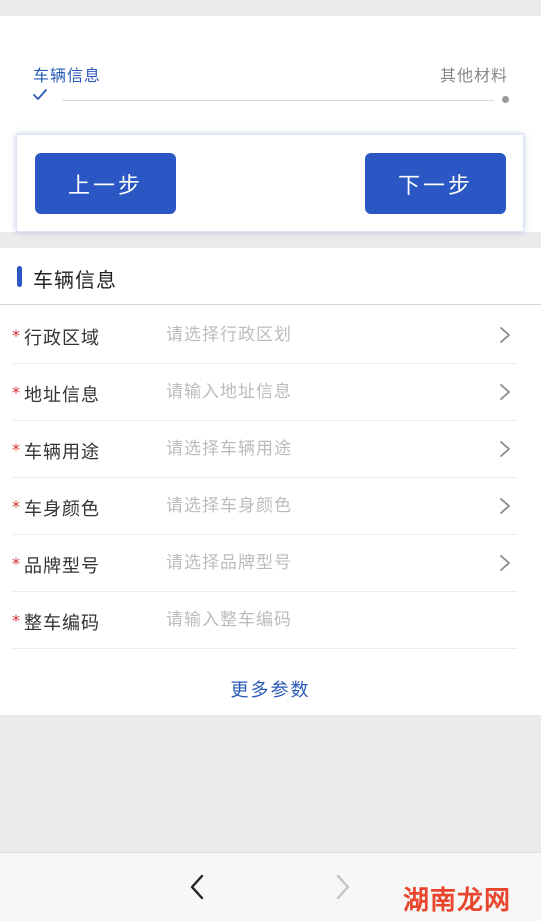  Describe the element at coordinates (62, 509) in the screenshot. I see `row-label: 车身颜色` at that location.